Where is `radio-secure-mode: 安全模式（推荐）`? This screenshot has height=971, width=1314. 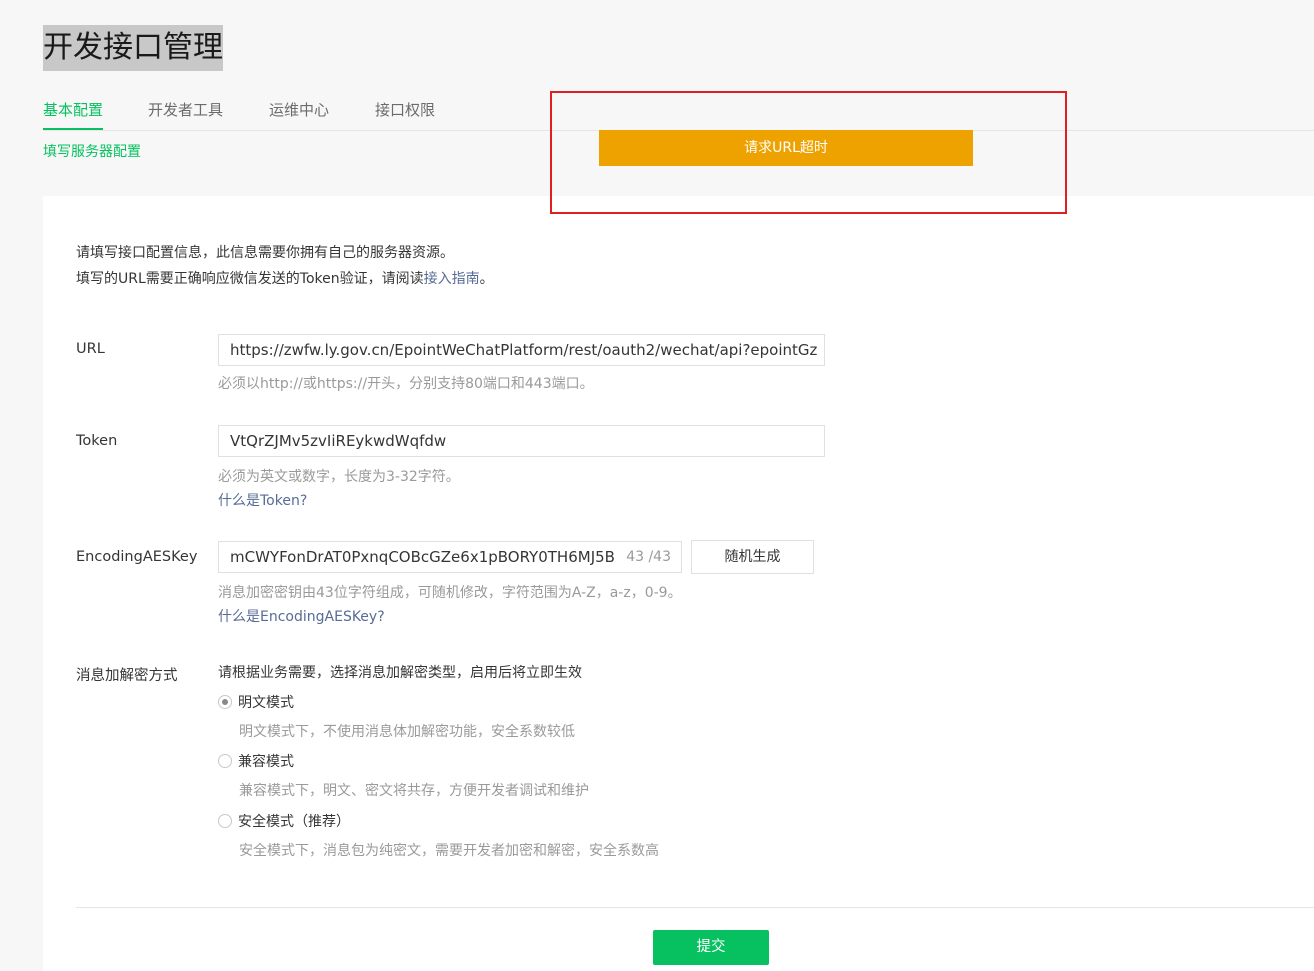
radio-secure-mode: 安全模式（推荐） is located at coordinates (284, 822).